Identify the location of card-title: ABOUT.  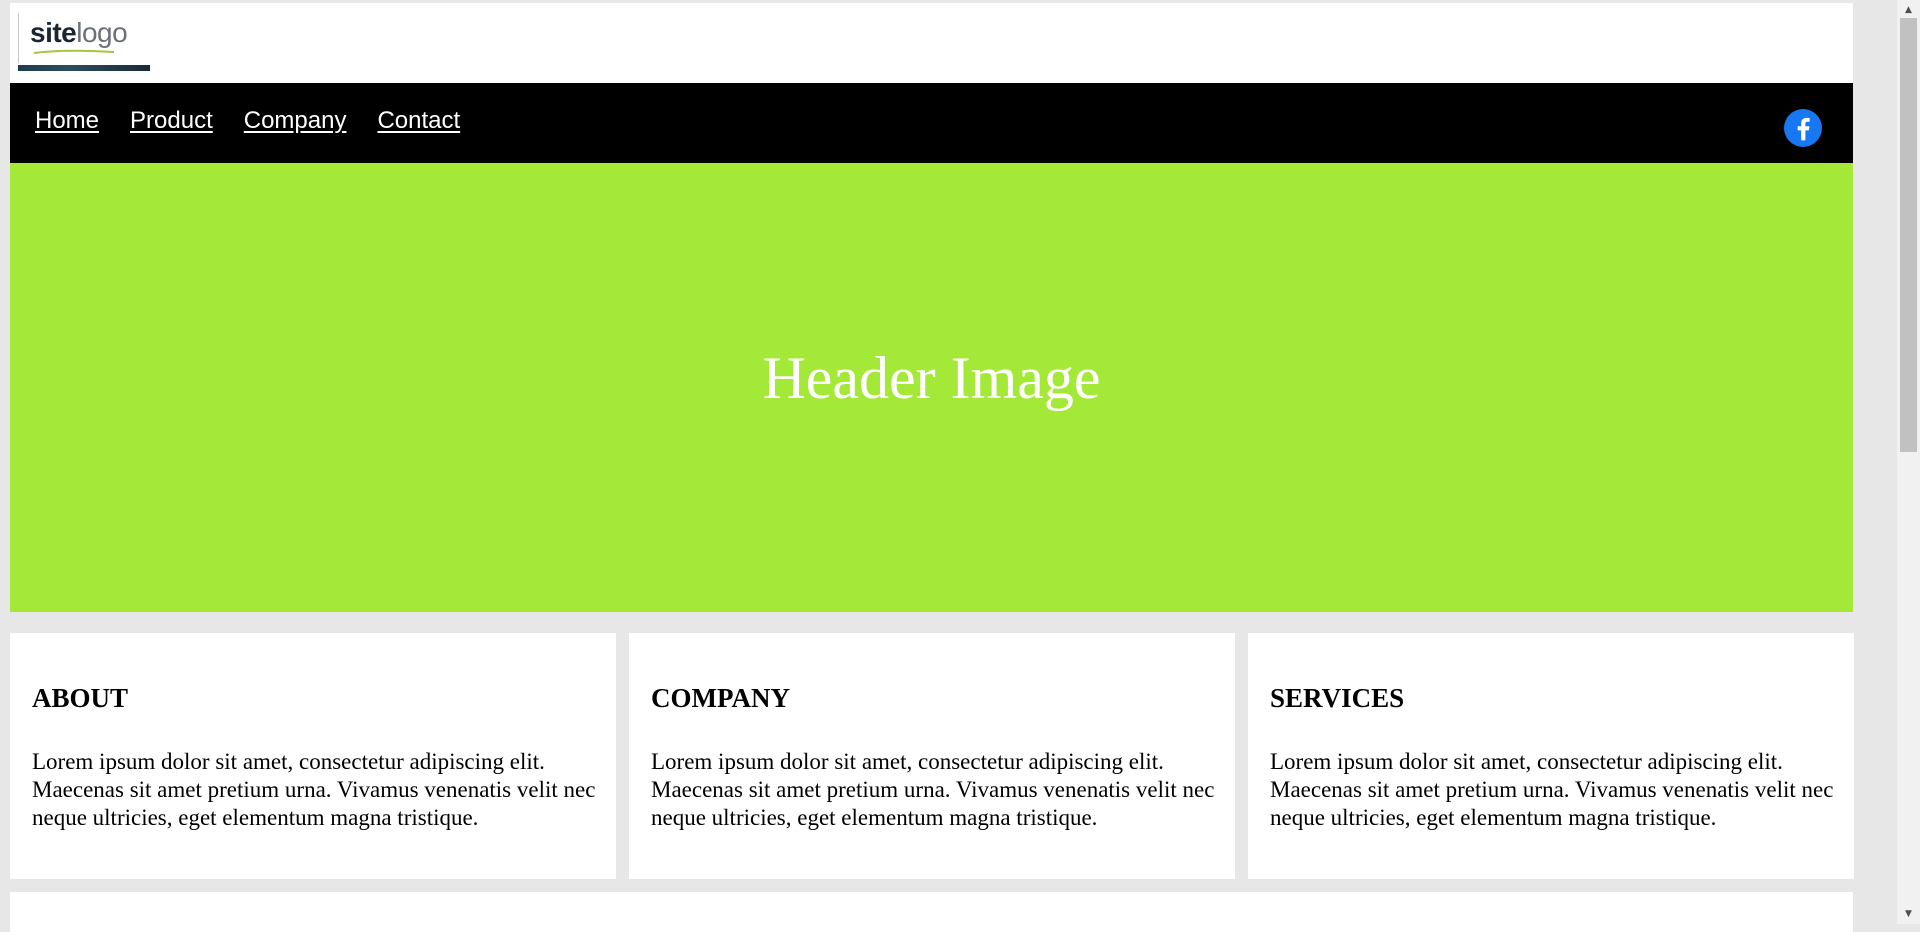
(80, 698).